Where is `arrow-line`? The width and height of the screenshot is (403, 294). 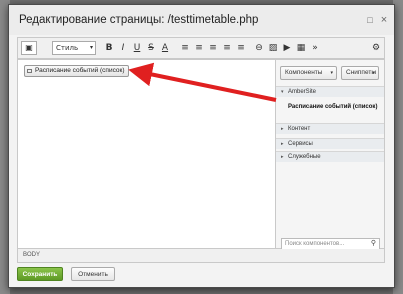 arrow-line is located at coordinates (202, 82).